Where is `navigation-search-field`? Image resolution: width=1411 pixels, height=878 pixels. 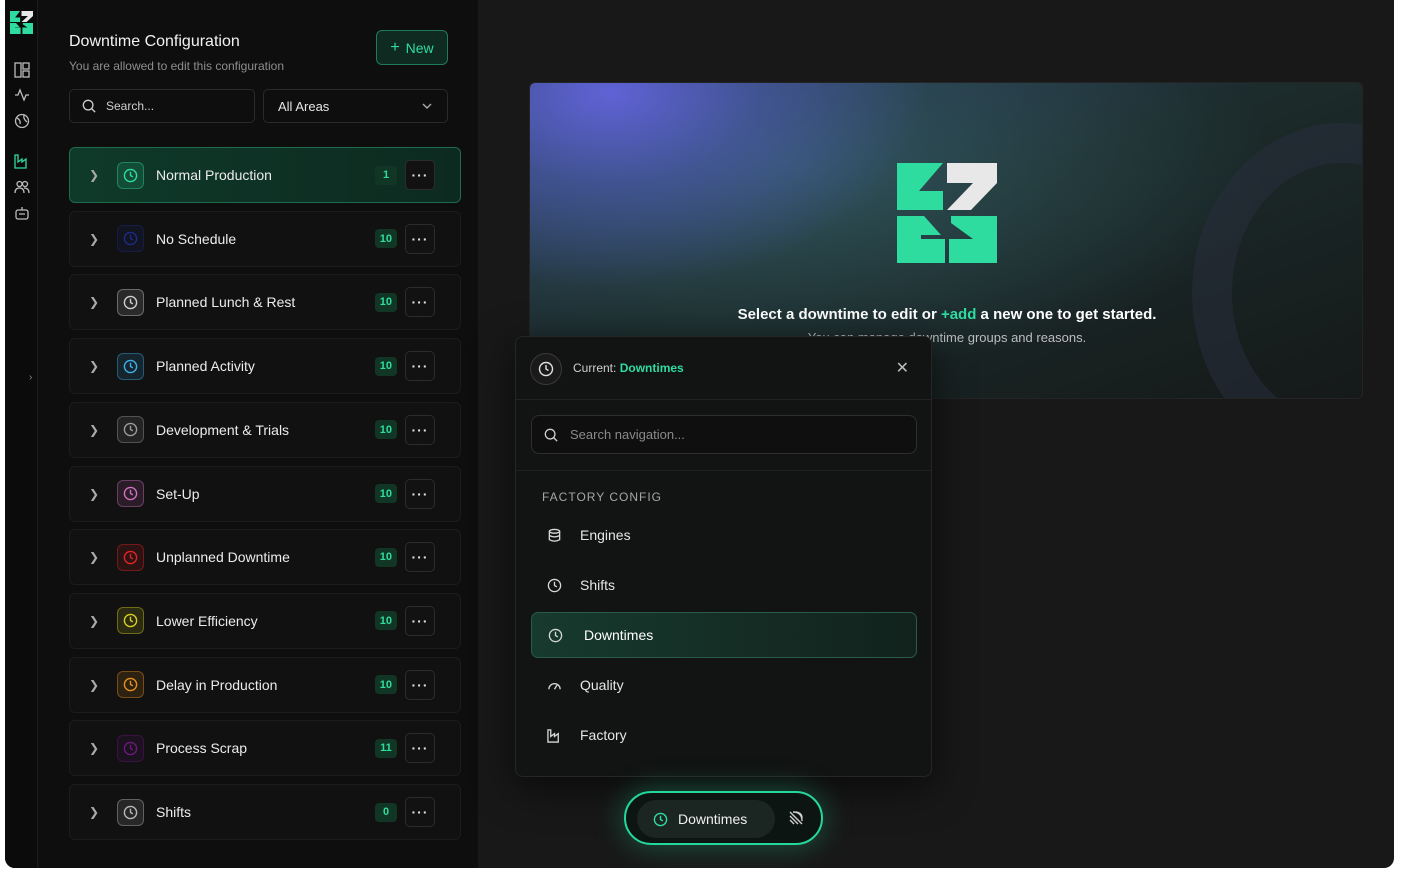 navigation-search-field is located at coordinates (730, 434).